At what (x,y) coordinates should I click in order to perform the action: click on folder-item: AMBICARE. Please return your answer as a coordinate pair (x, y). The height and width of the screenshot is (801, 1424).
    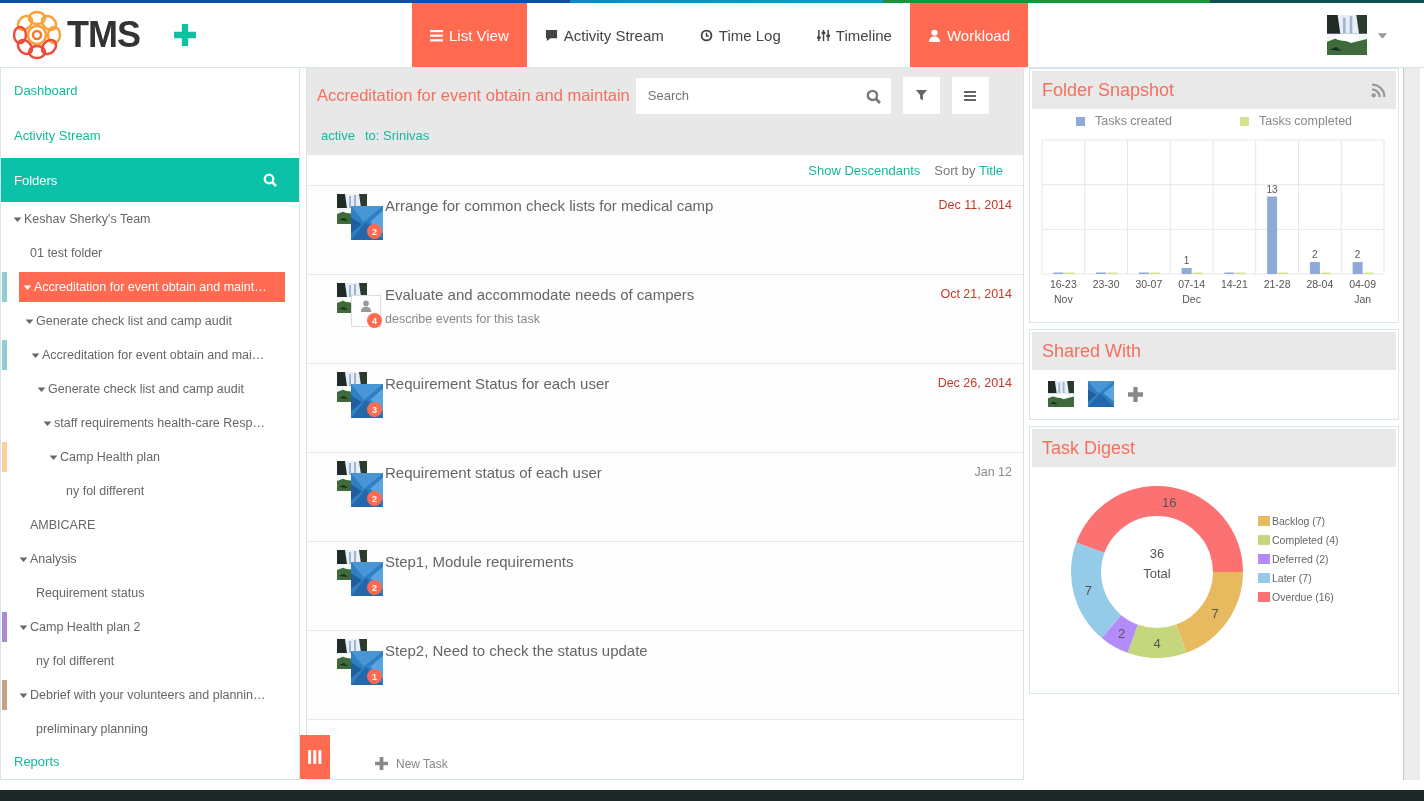
    Looking at the image, I should click on (152, 525).